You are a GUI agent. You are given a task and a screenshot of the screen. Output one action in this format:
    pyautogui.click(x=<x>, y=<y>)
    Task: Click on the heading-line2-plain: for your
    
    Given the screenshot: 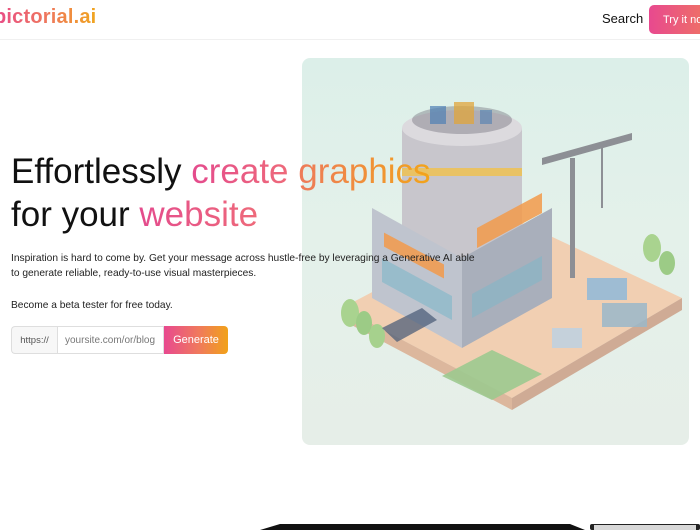 What is the action you would take?
    pyautogui.click(x=75, y=214)
    